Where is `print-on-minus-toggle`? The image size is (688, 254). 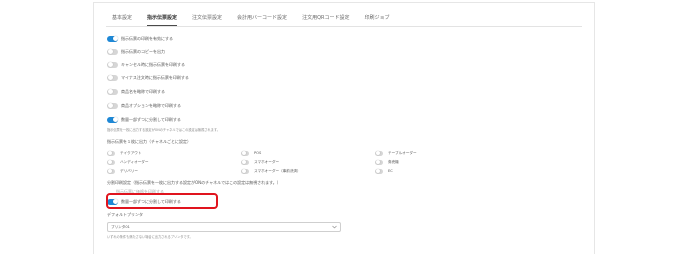 print-on-minus-toggle is located at coordinates (112, 77).